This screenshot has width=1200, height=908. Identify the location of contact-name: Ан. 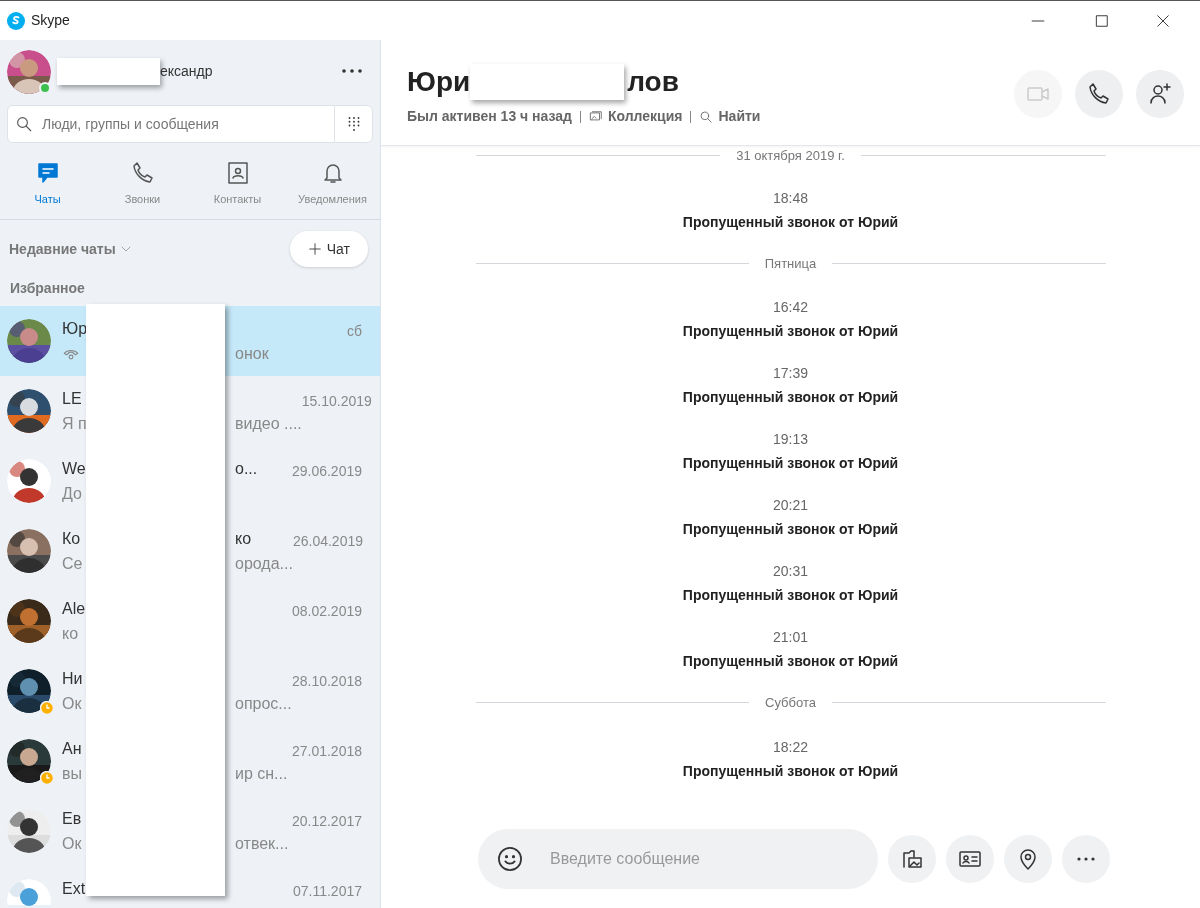
(72, 748).